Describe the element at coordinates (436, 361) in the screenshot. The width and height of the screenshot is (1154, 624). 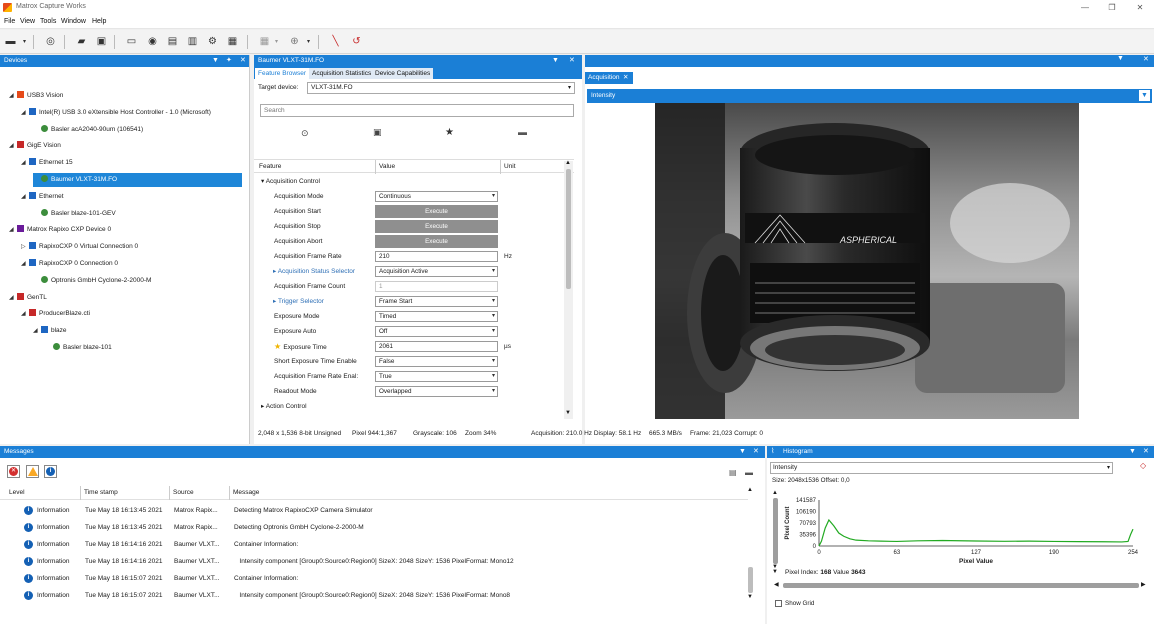
I see `feature-value-select: False ▾` at that location.